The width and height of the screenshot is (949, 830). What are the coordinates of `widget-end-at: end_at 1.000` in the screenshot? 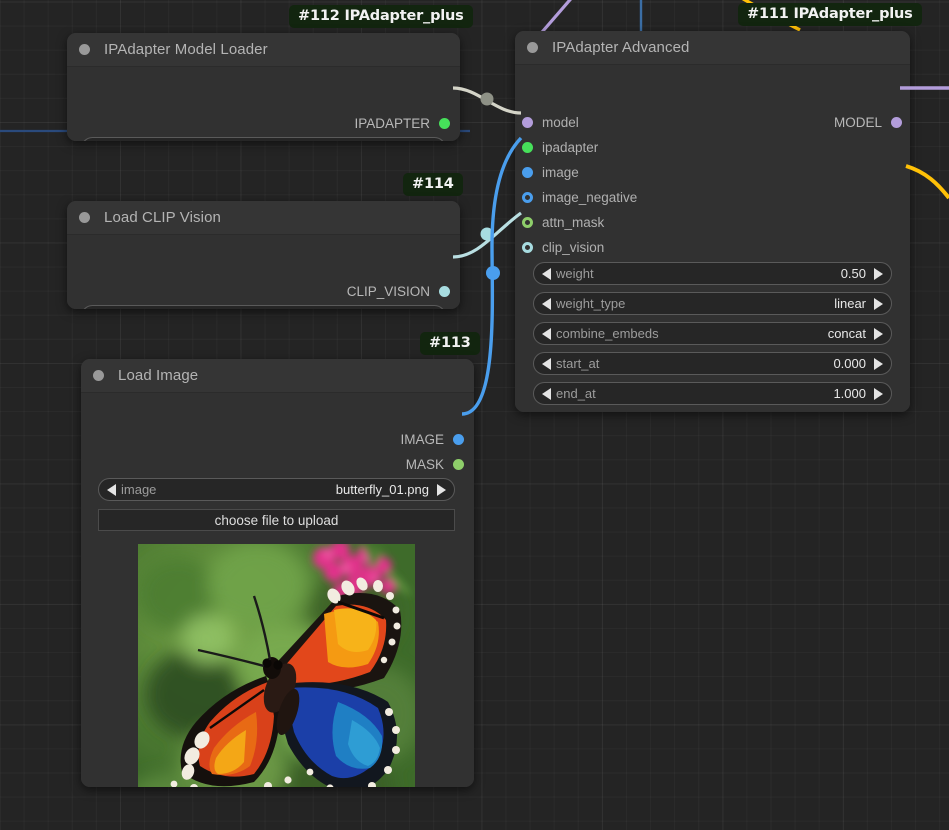 It's located at (712, 393).